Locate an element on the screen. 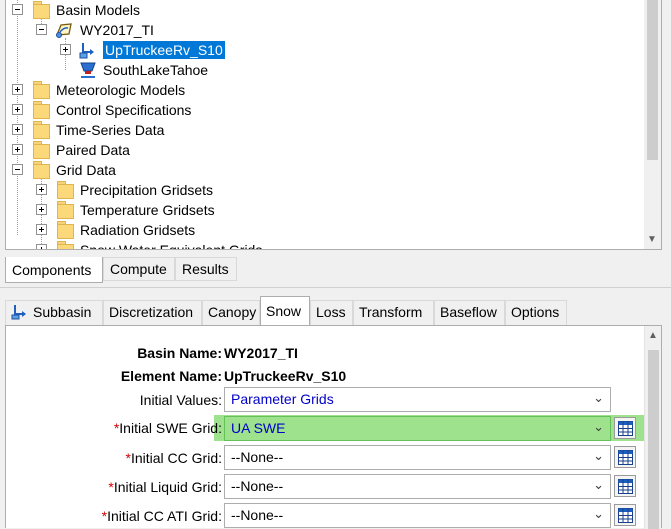 The height and width of the screenshot is (529, 671). cc-ati-grid-button is located at coordinates (625, 515).